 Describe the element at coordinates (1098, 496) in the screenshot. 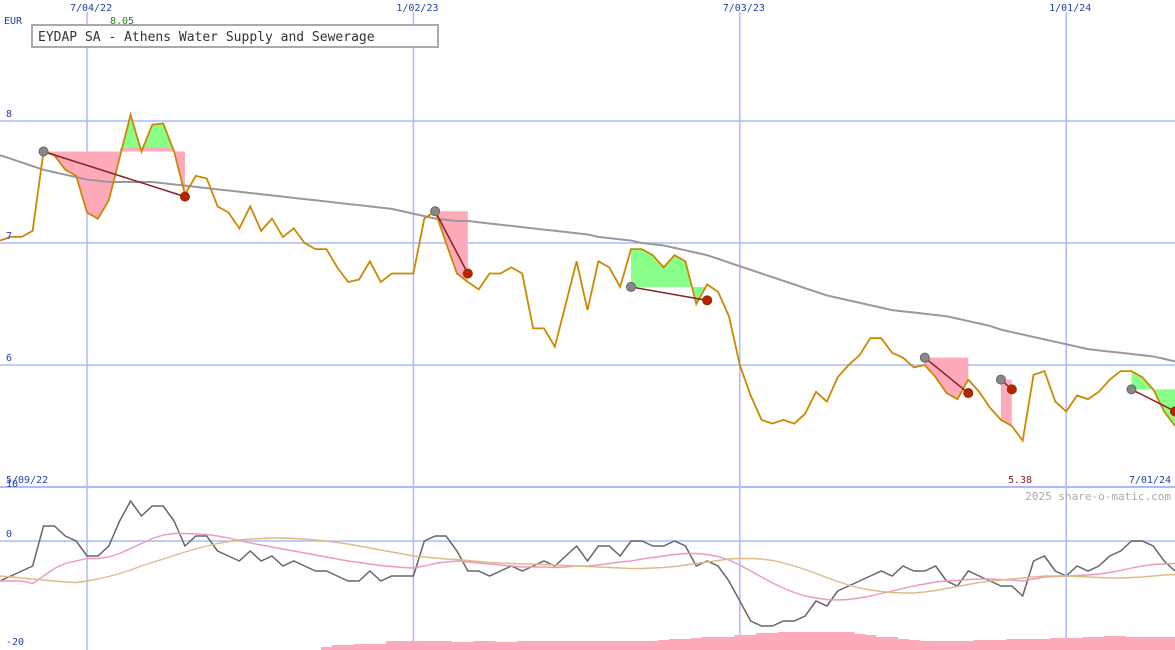

I see `watermark: 2025 share-o-matic.com` at that location.